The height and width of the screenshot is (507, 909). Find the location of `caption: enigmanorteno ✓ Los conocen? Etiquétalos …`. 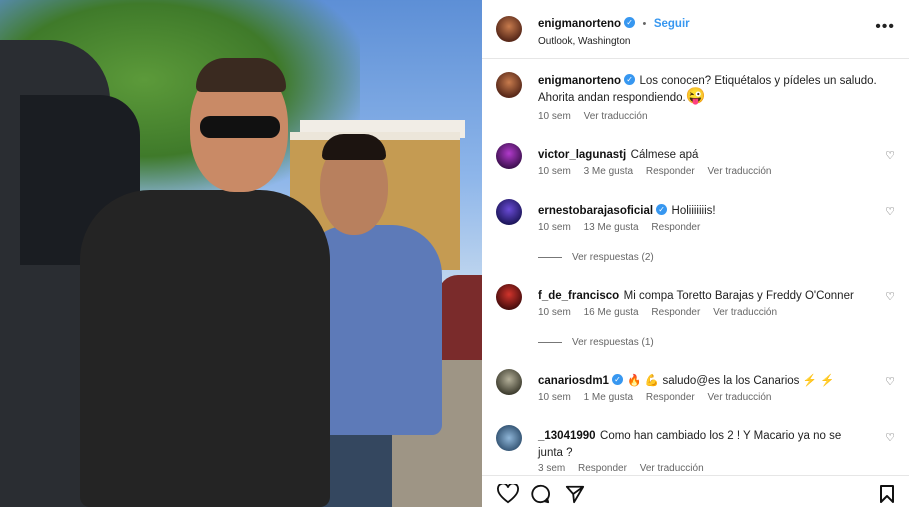

caption: enigmanorteno ✓ Los conocen? Etiquétalos … is located at coordinates (708, 89).